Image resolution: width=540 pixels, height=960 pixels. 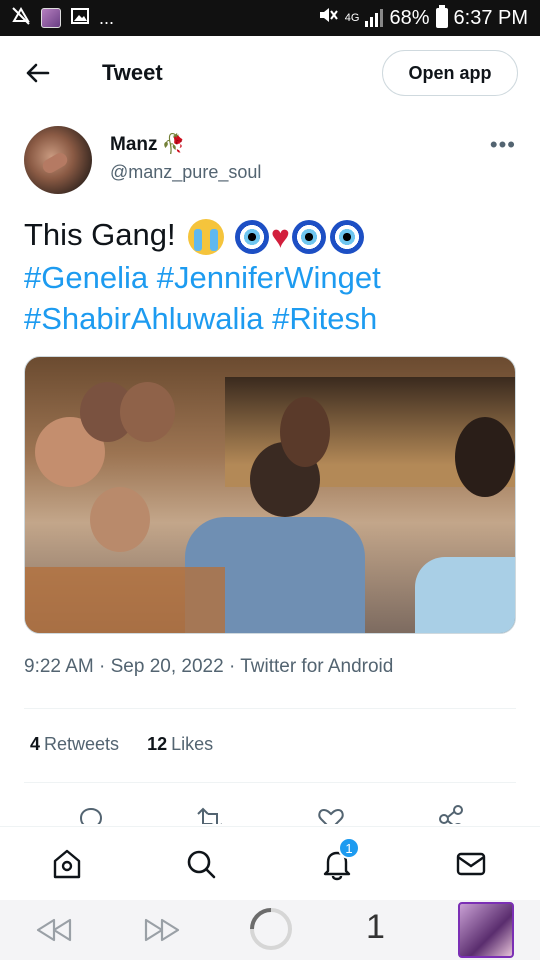 What do you see at coordinates (471, 864) in the screenshot?
I see `messages-envelope-icon` at bounding box center [471, 864].